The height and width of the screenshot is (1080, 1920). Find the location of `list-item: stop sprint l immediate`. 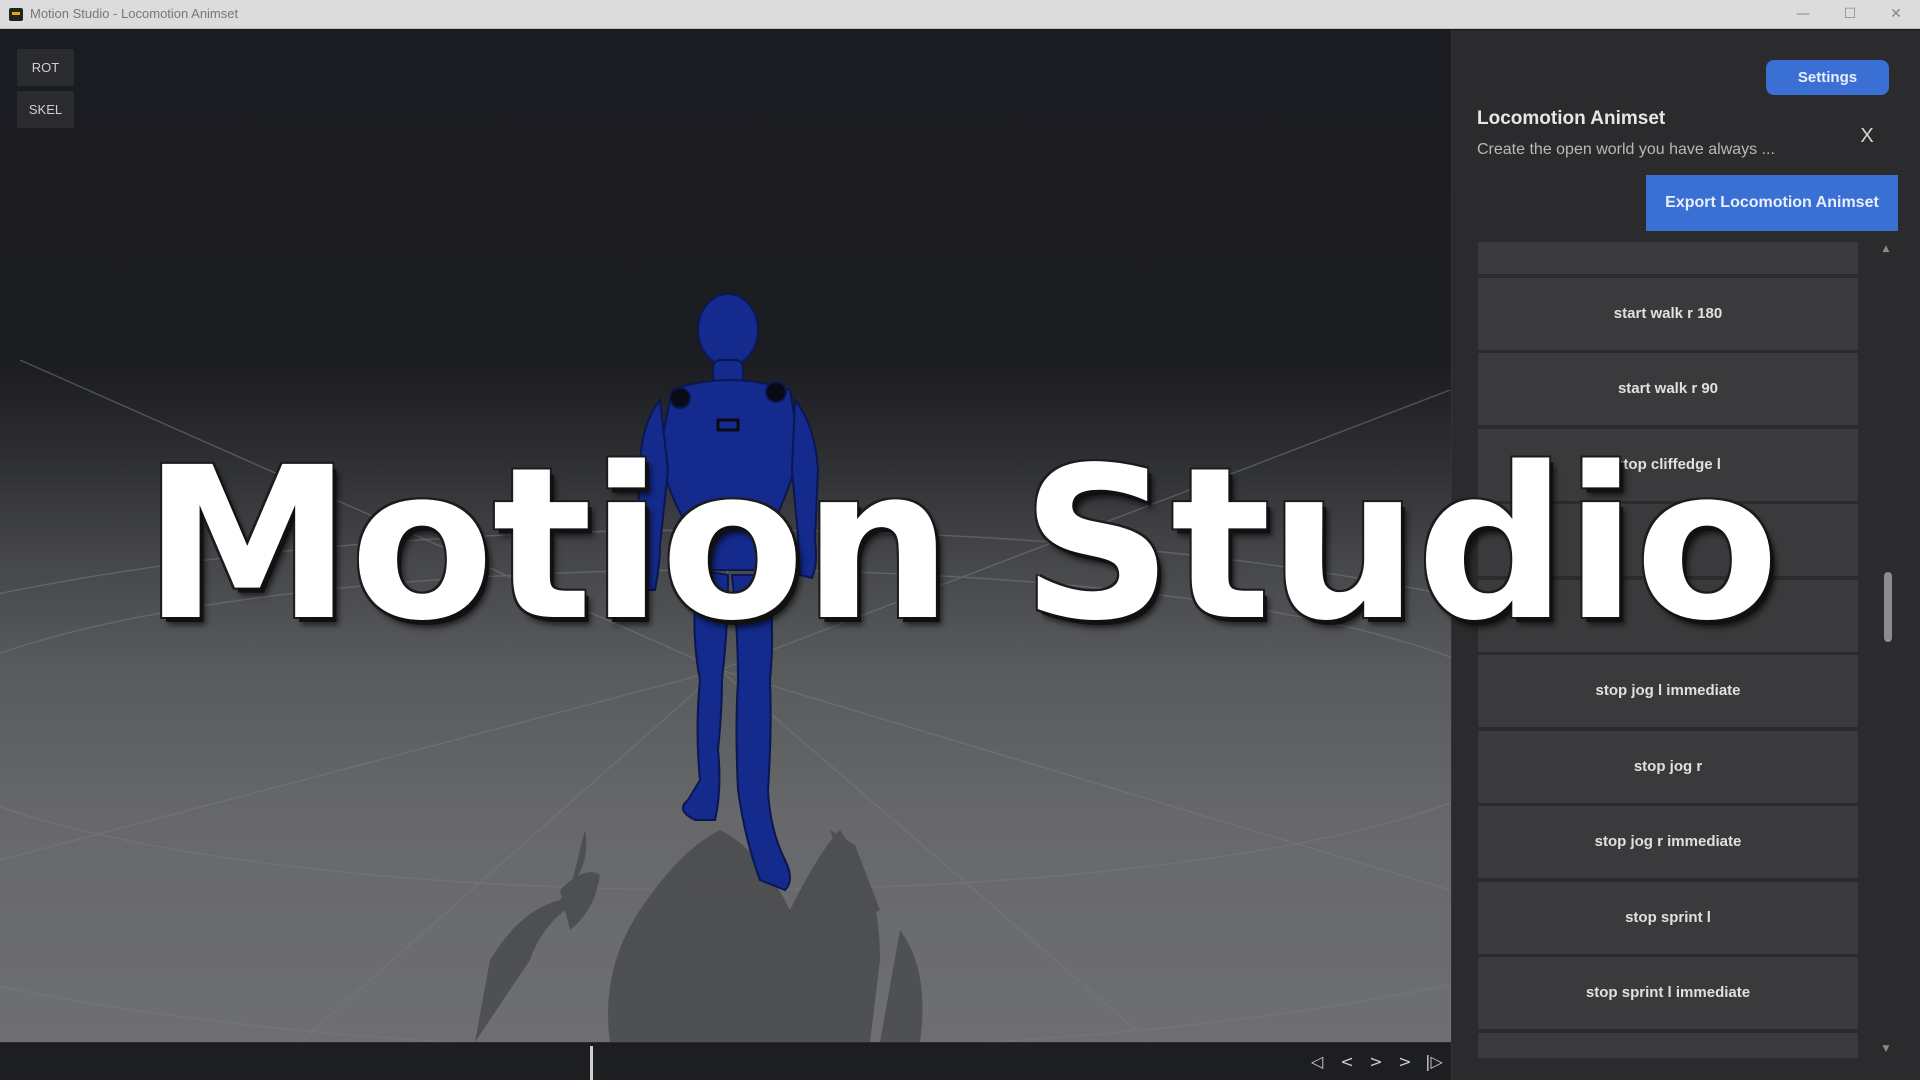

list-item: stop sprint l immediate is located at coordinates (1668, 993).